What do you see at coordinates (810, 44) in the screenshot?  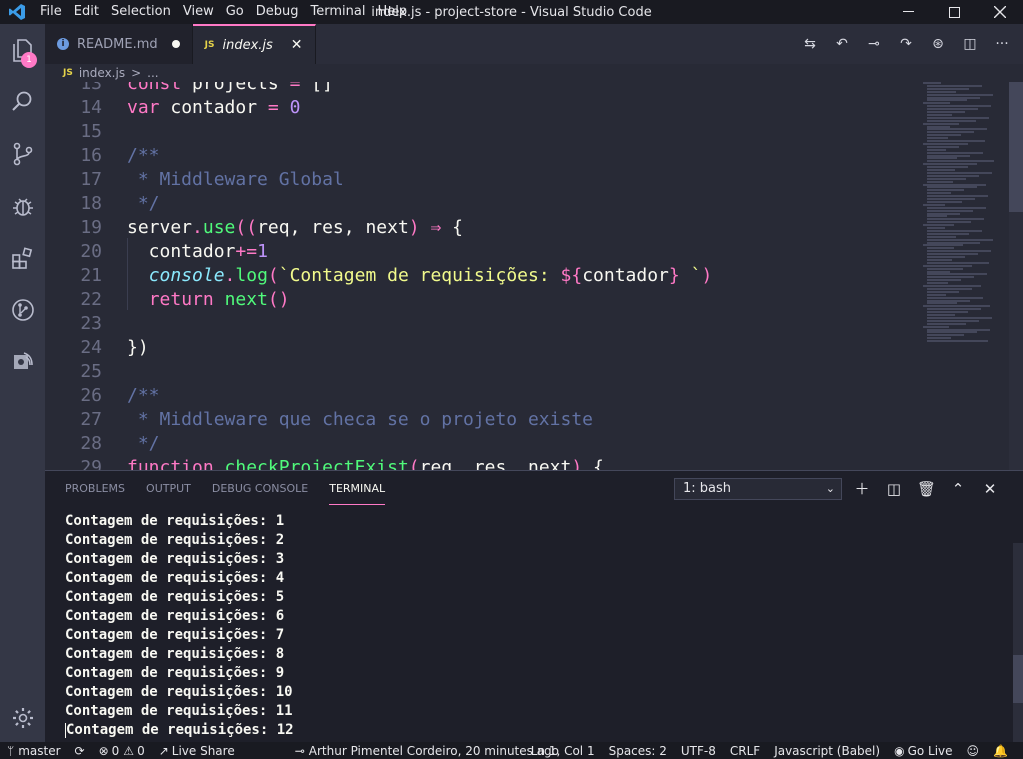 I see `compare-changes-icon: ⇆` at bounding box center [810, 44].